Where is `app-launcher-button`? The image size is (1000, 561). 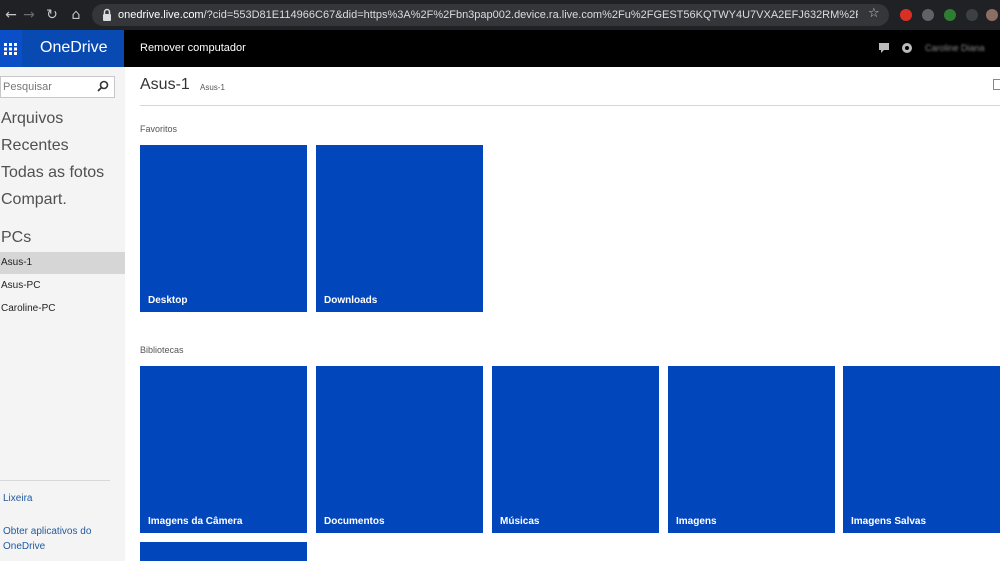 app-launcher-button is located at coordinates (11, 48).